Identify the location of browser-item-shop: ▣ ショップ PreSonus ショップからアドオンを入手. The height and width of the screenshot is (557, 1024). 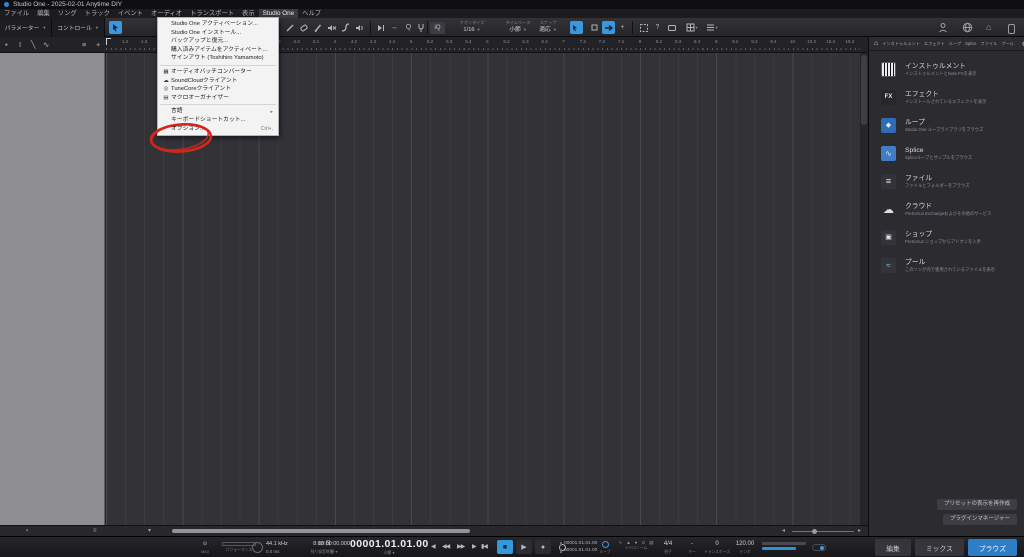
(946, 237).